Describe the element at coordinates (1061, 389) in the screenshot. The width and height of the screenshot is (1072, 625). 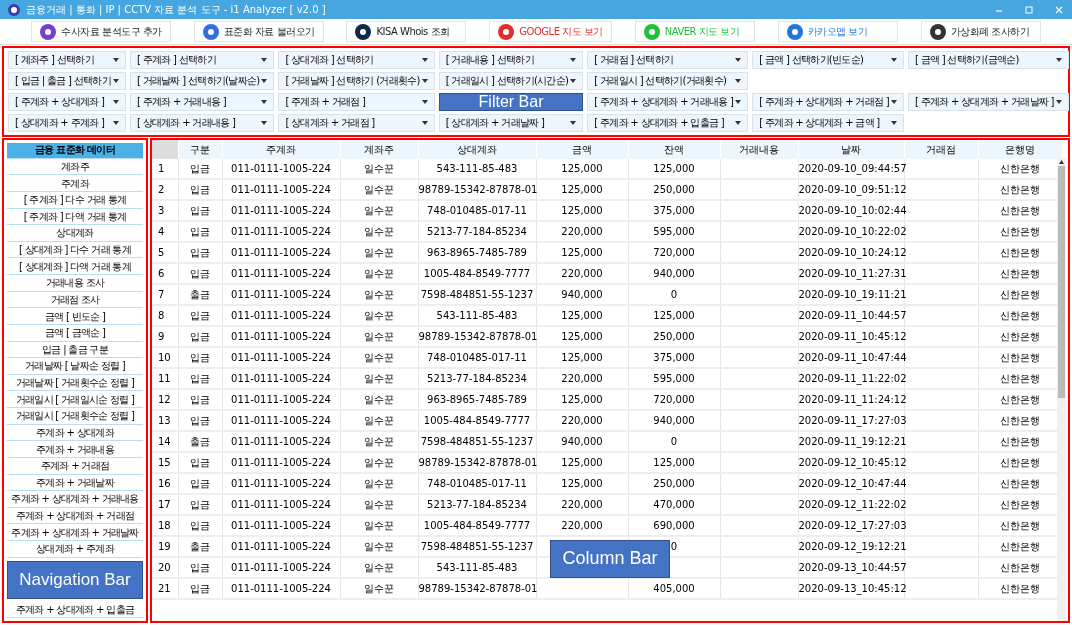
I see `scrollbar` at that location.